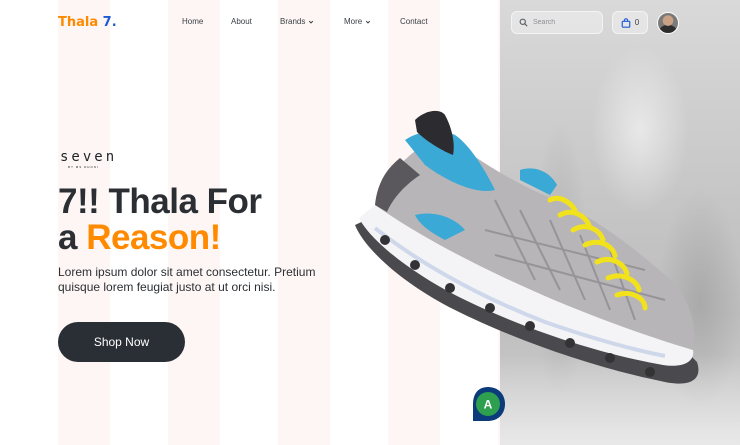 This screenshot has width=740, height=445. Describe the element at coordinates (353, 21) in the screenshot. I see `nav-item-label: More` at that location.